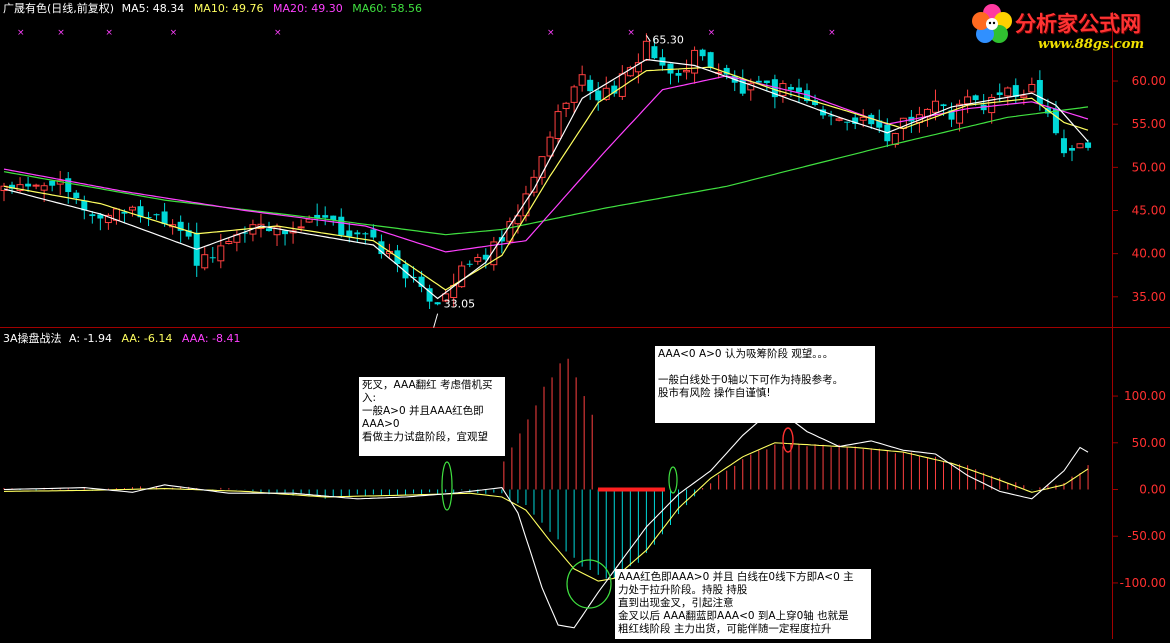 This screenshot has width=1170, height=643. I want to click on aa-value-label: AA: -6.14, so click(147, 338).